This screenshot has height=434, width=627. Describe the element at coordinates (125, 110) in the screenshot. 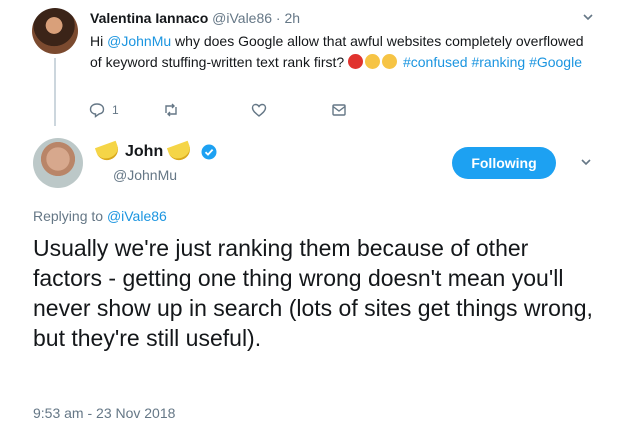

I see `reply-button: 1` at that location.